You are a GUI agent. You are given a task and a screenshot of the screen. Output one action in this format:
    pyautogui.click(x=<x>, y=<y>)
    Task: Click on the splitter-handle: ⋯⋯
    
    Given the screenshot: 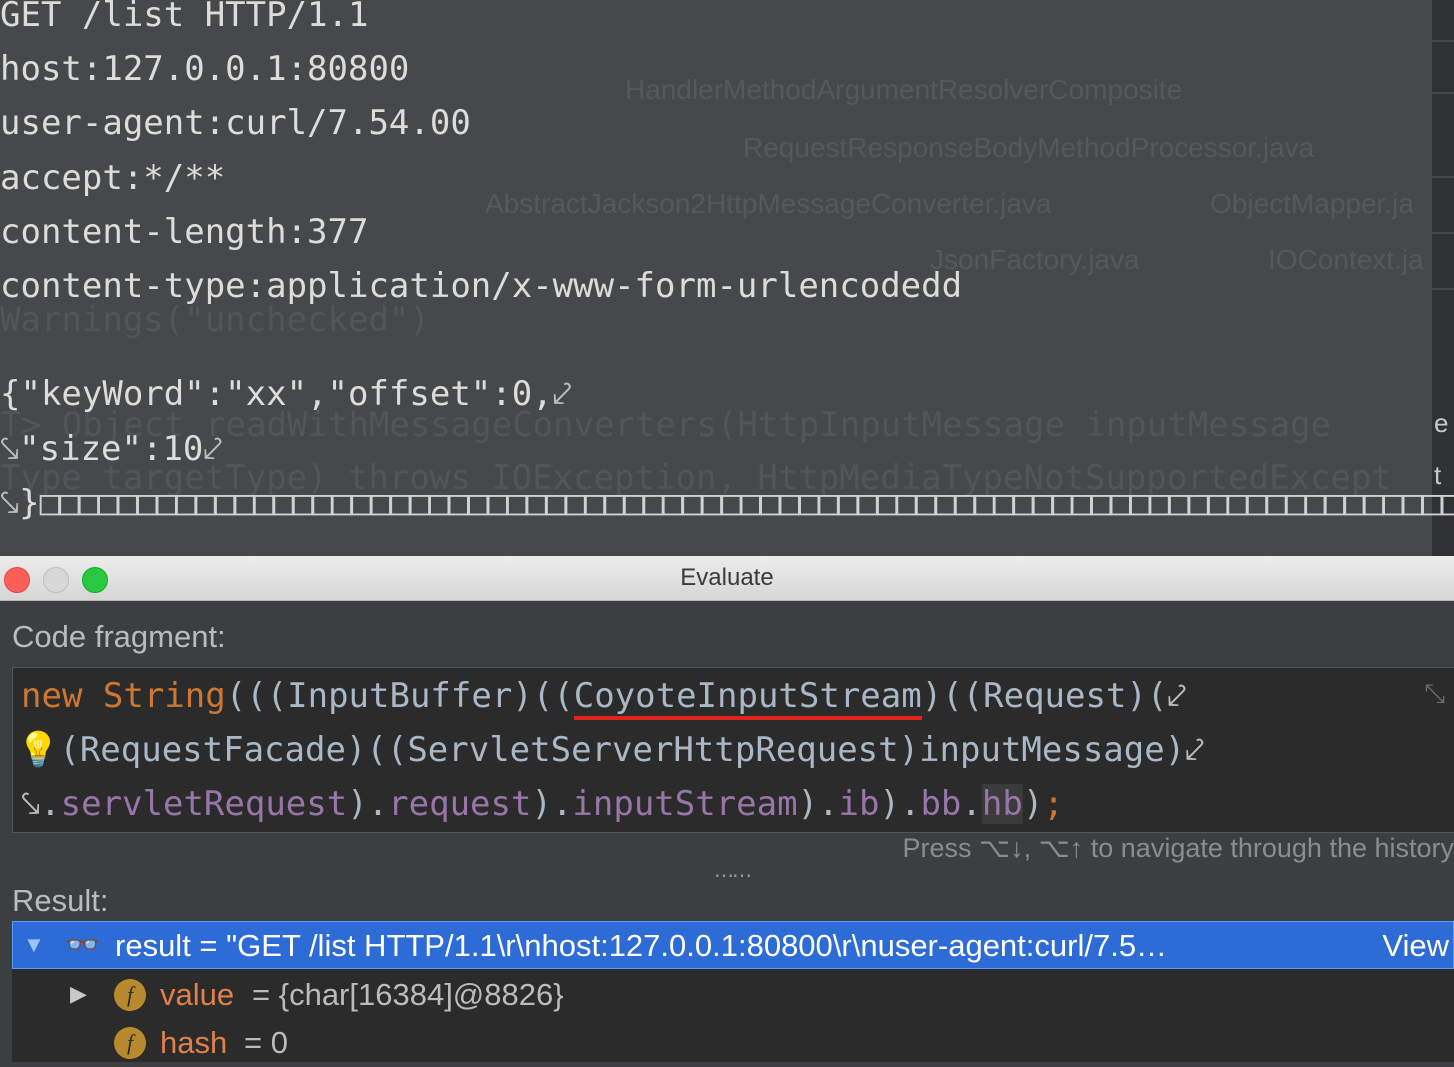 What is the action you would take?
    pyautogui.click(x=733, y=875)
    